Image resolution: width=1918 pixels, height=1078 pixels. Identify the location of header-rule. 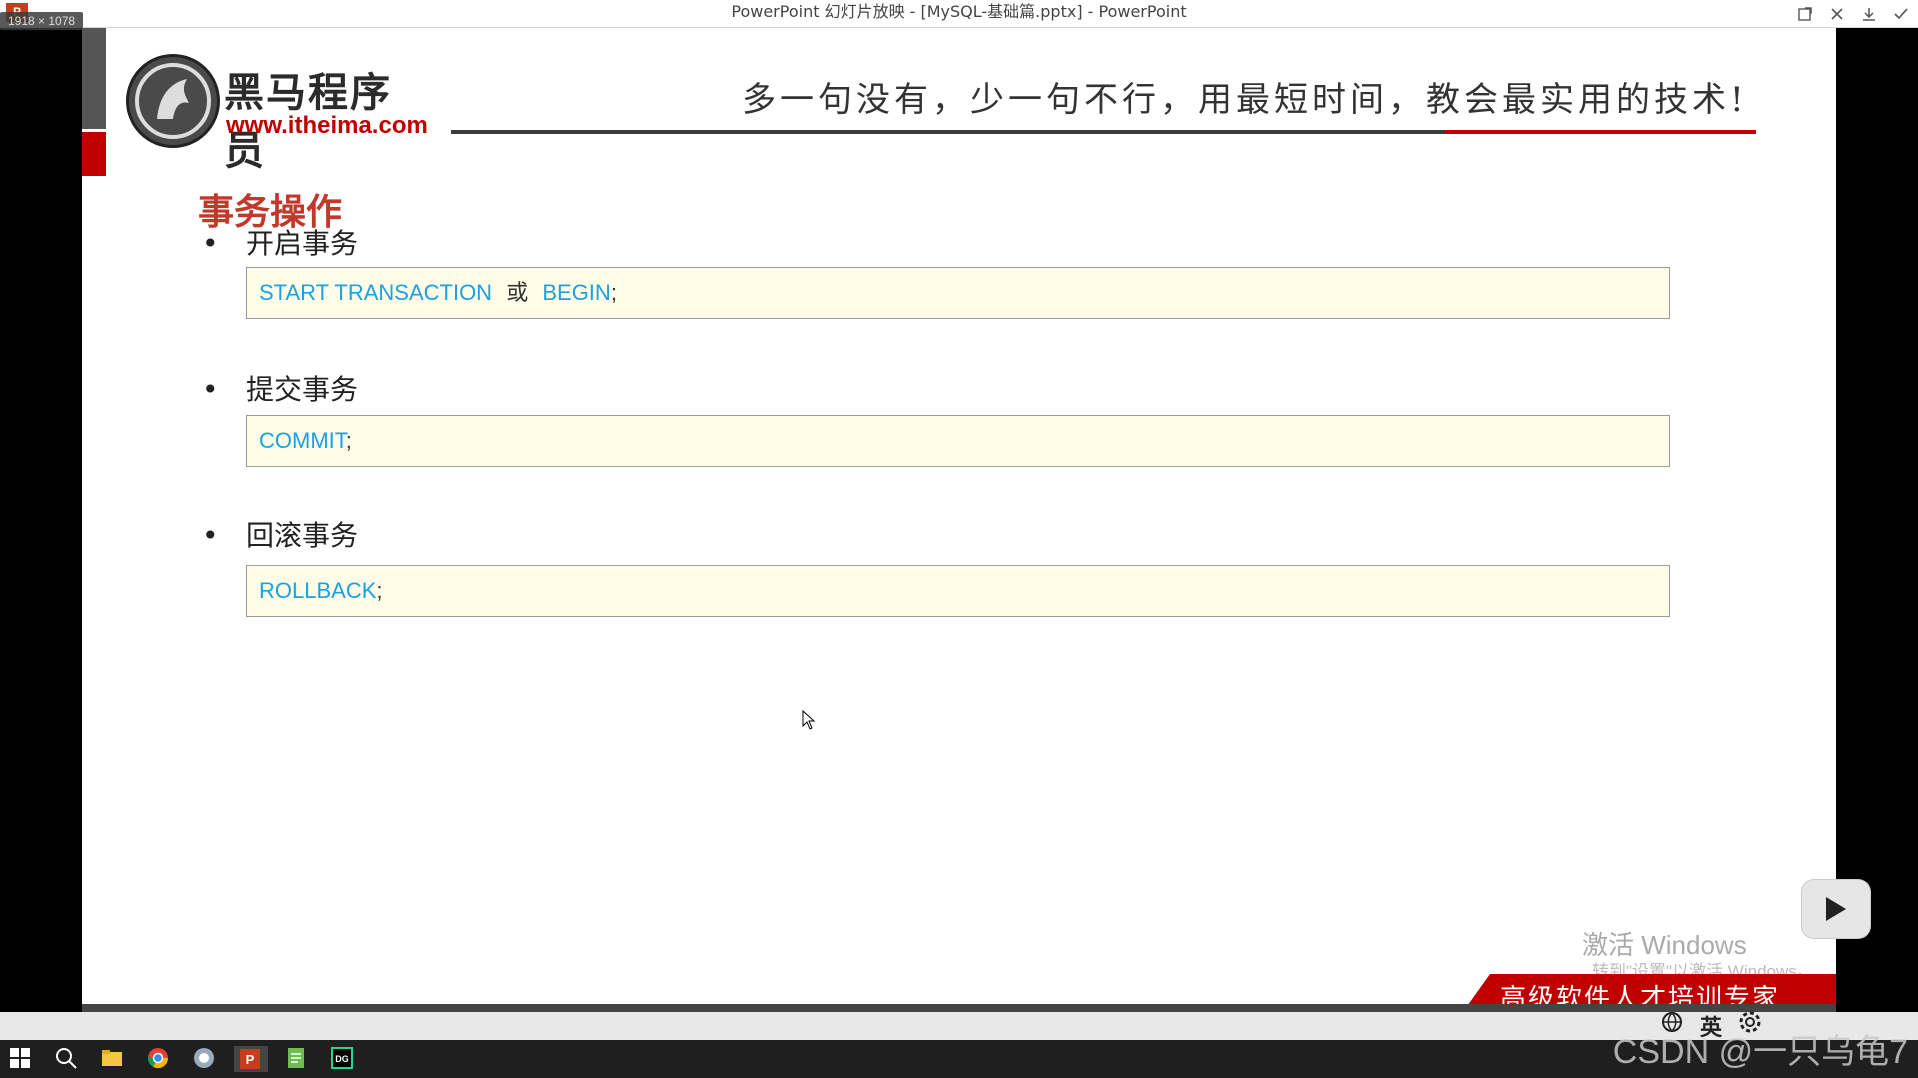
(948, 132).